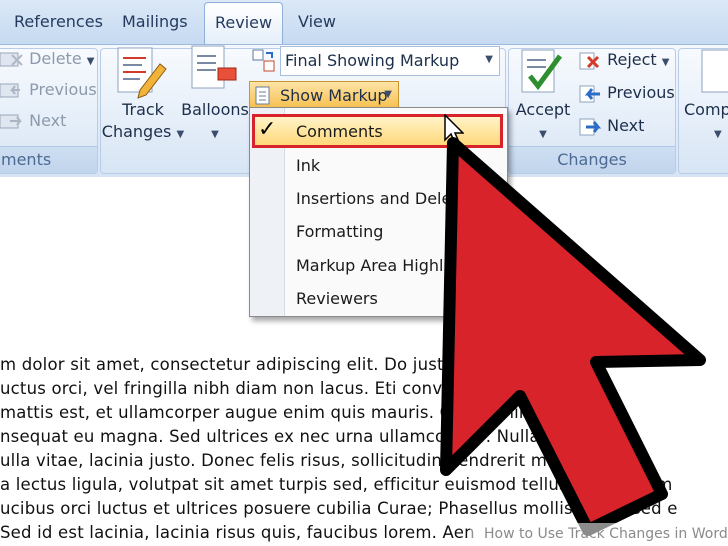 This screenshot has width=728, height=546. What do you see at coordinates (599, 534) in the screenshot?
I see `watermark: How to Use Track Changes in Word` at bounding box center [599, 534].